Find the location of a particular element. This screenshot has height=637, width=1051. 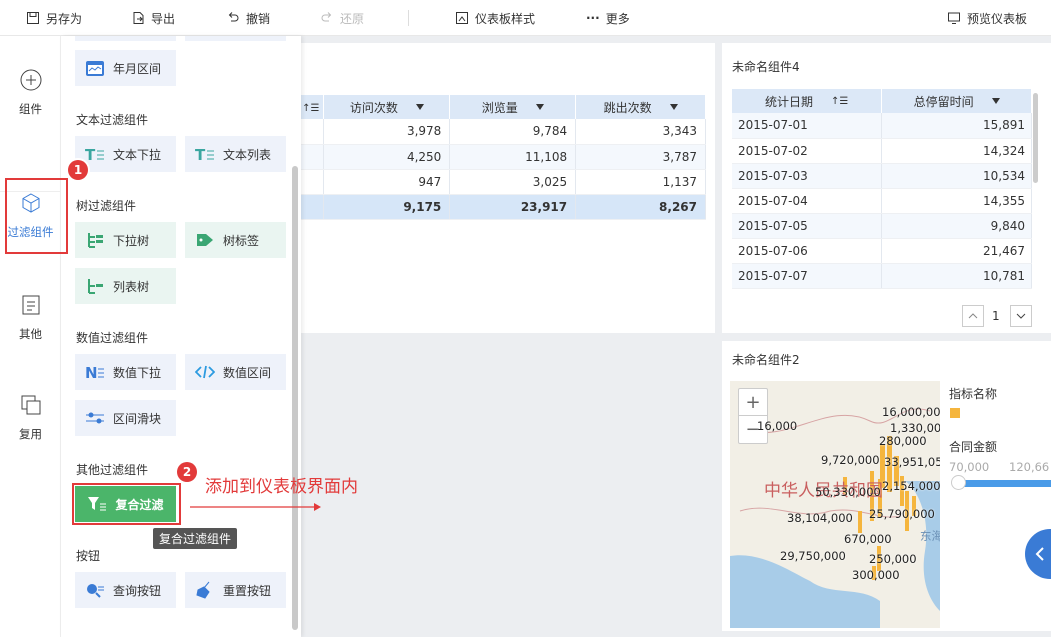

code-icon is located at coordinates (205, 372).